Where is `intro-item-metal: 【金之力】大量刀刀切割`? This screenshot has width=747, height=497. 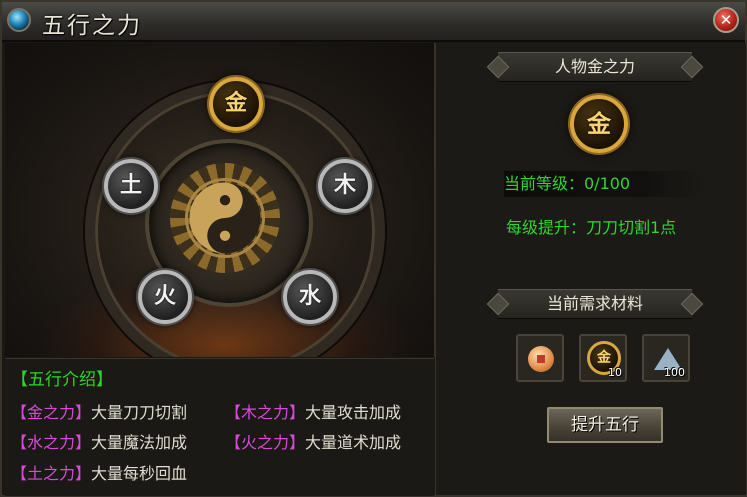 intro-item-metal: 【金之力】大量刀刀切割 is located at coordinates (99, 411).